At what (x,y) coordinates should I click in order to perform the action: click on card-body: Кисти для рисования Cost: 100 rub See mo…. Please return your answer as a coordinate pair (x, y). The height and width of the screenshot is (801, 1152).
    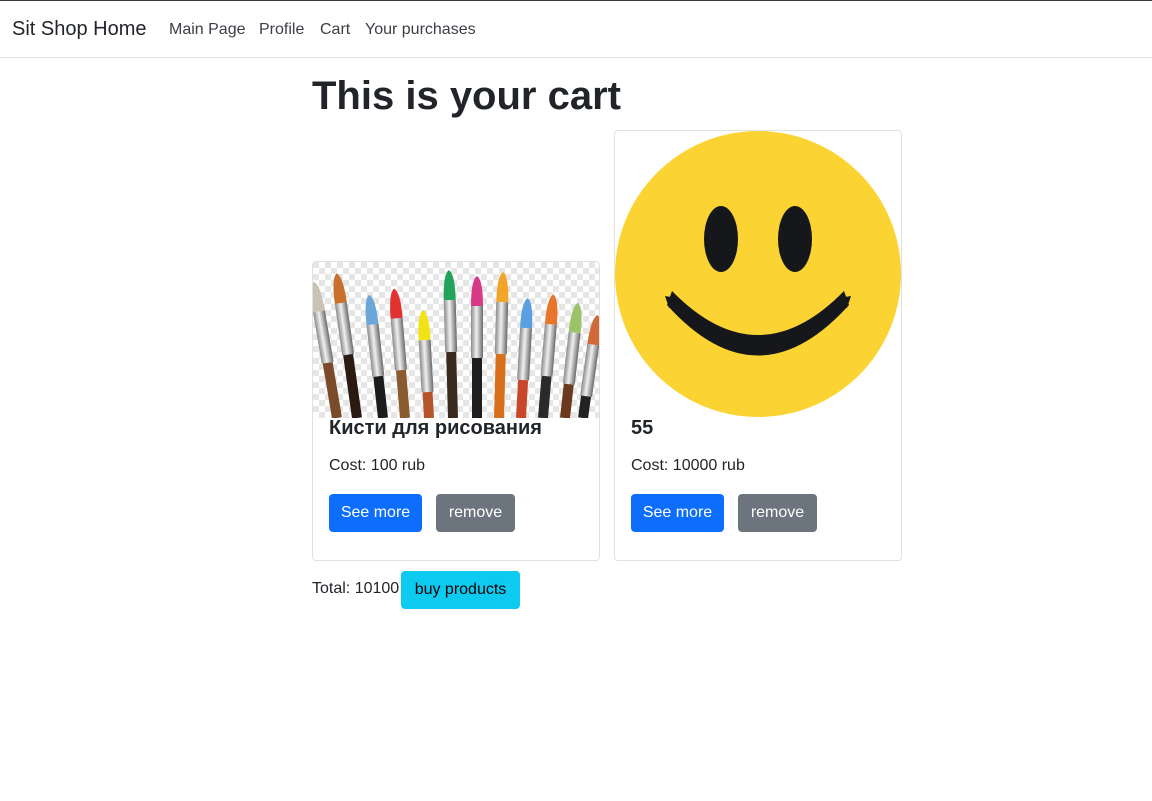
    Looking at the image, I should click on (456, 480).